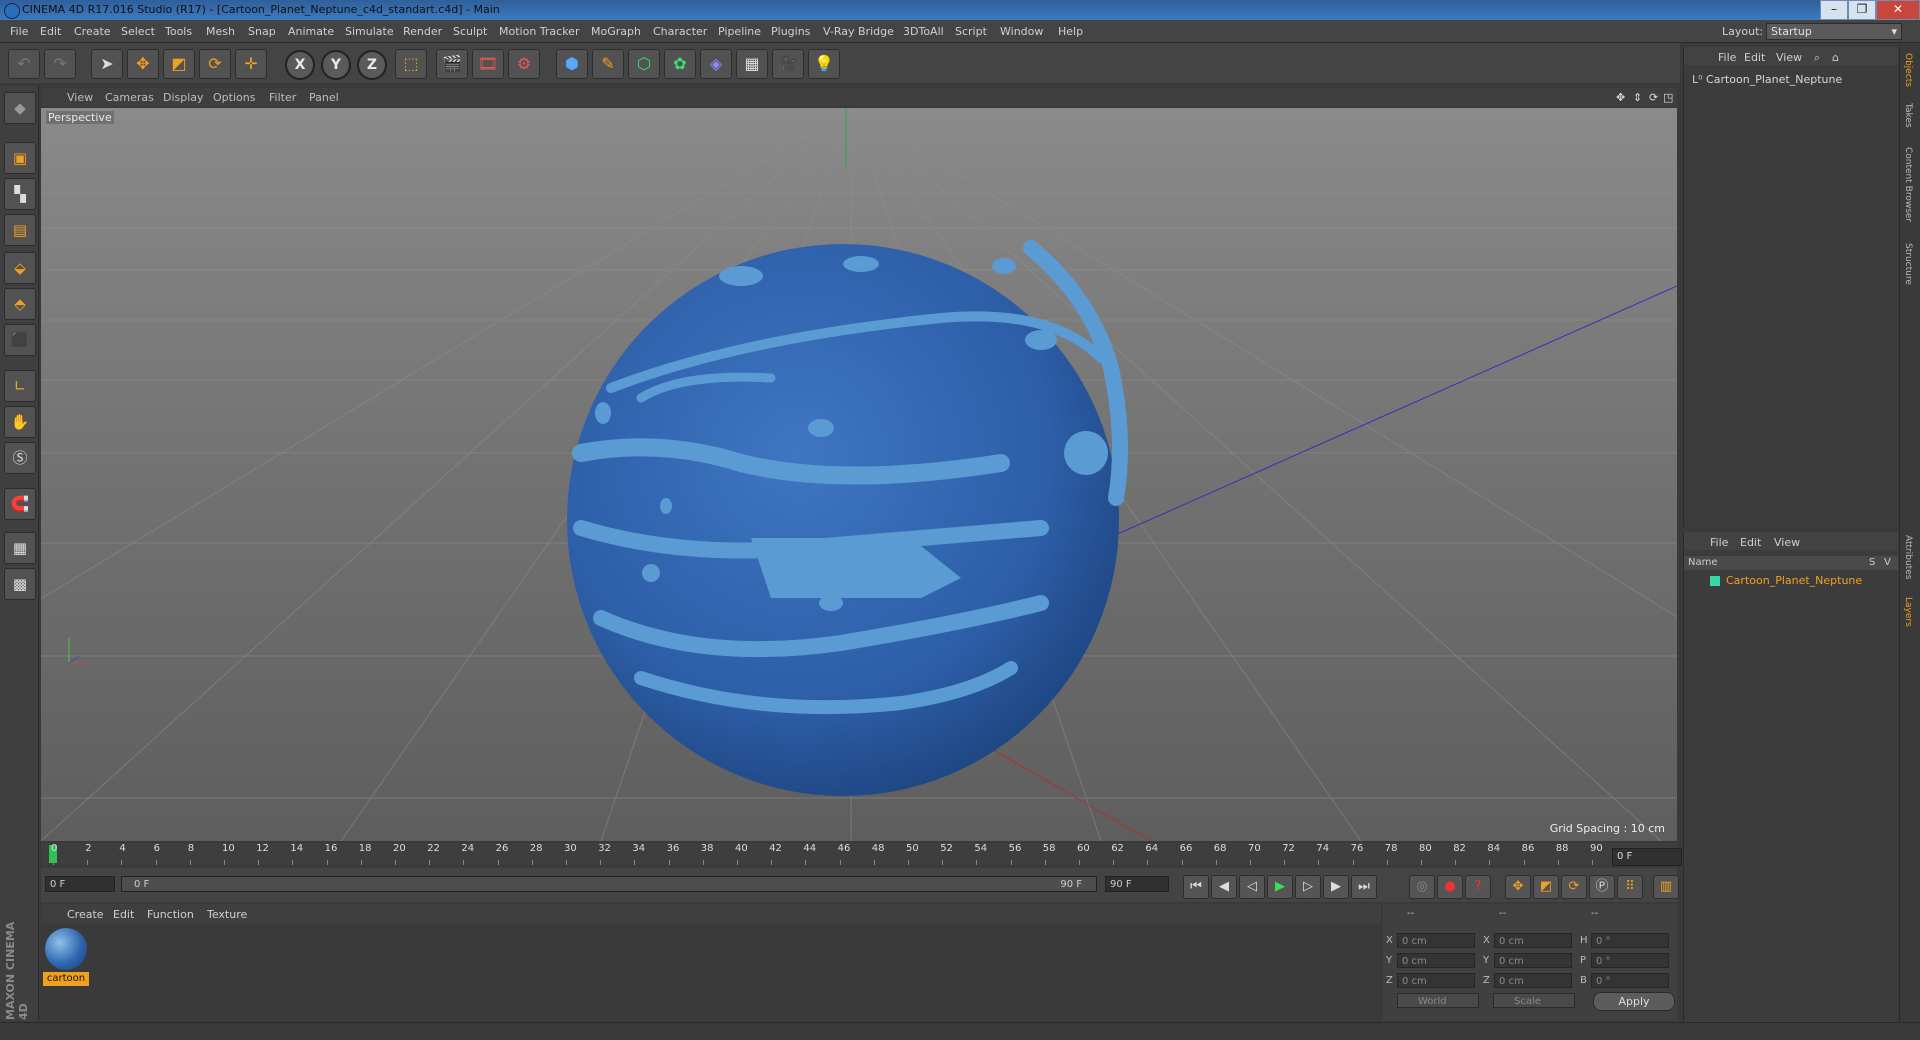 This screenshot has height=1040, width=1920. I want to click on material-menu-texture: Texture, so click(227, 914).